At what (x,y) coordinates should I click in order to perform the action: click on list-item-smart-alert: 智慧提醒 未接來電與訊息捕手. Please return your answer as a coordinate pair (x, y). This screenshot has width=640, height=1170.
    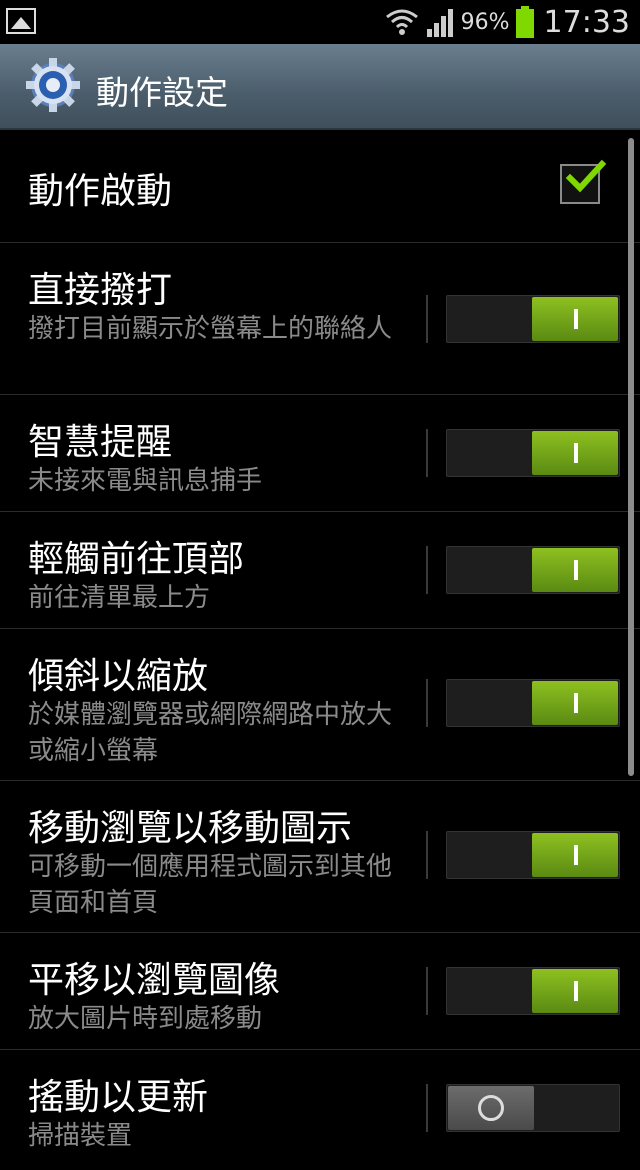
    Looking at the image, I should click on (320, 453).